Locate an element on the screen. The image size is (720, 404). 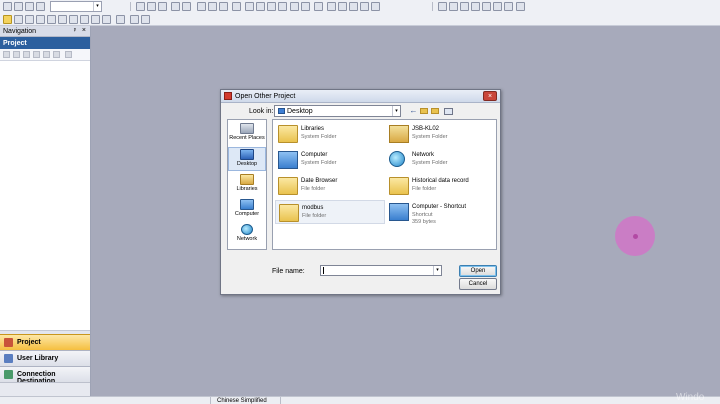
save-icon is located at coordinates (29, 6).